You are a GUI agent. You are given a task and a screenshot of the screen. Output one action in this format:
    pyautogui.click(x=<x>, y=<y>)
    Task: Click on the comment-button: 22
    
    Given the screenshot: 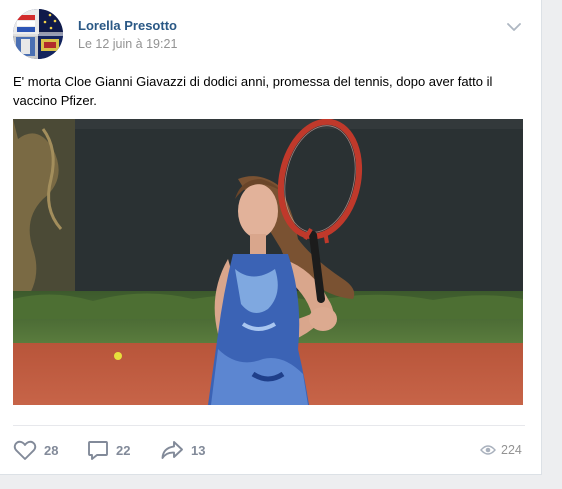 What is the action you would take?
    pyautogui.click(x=108, y=450)
    